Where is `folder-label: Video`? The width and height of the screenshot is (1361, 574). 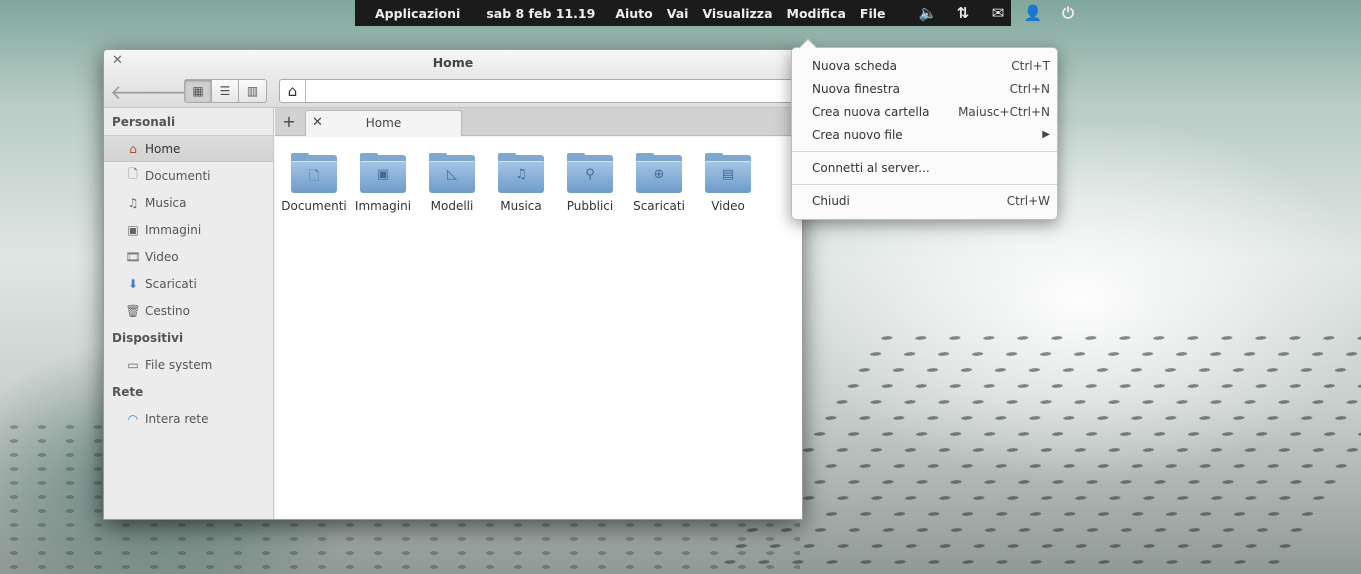 folder-label: Video is located at coordinates (728, 206).